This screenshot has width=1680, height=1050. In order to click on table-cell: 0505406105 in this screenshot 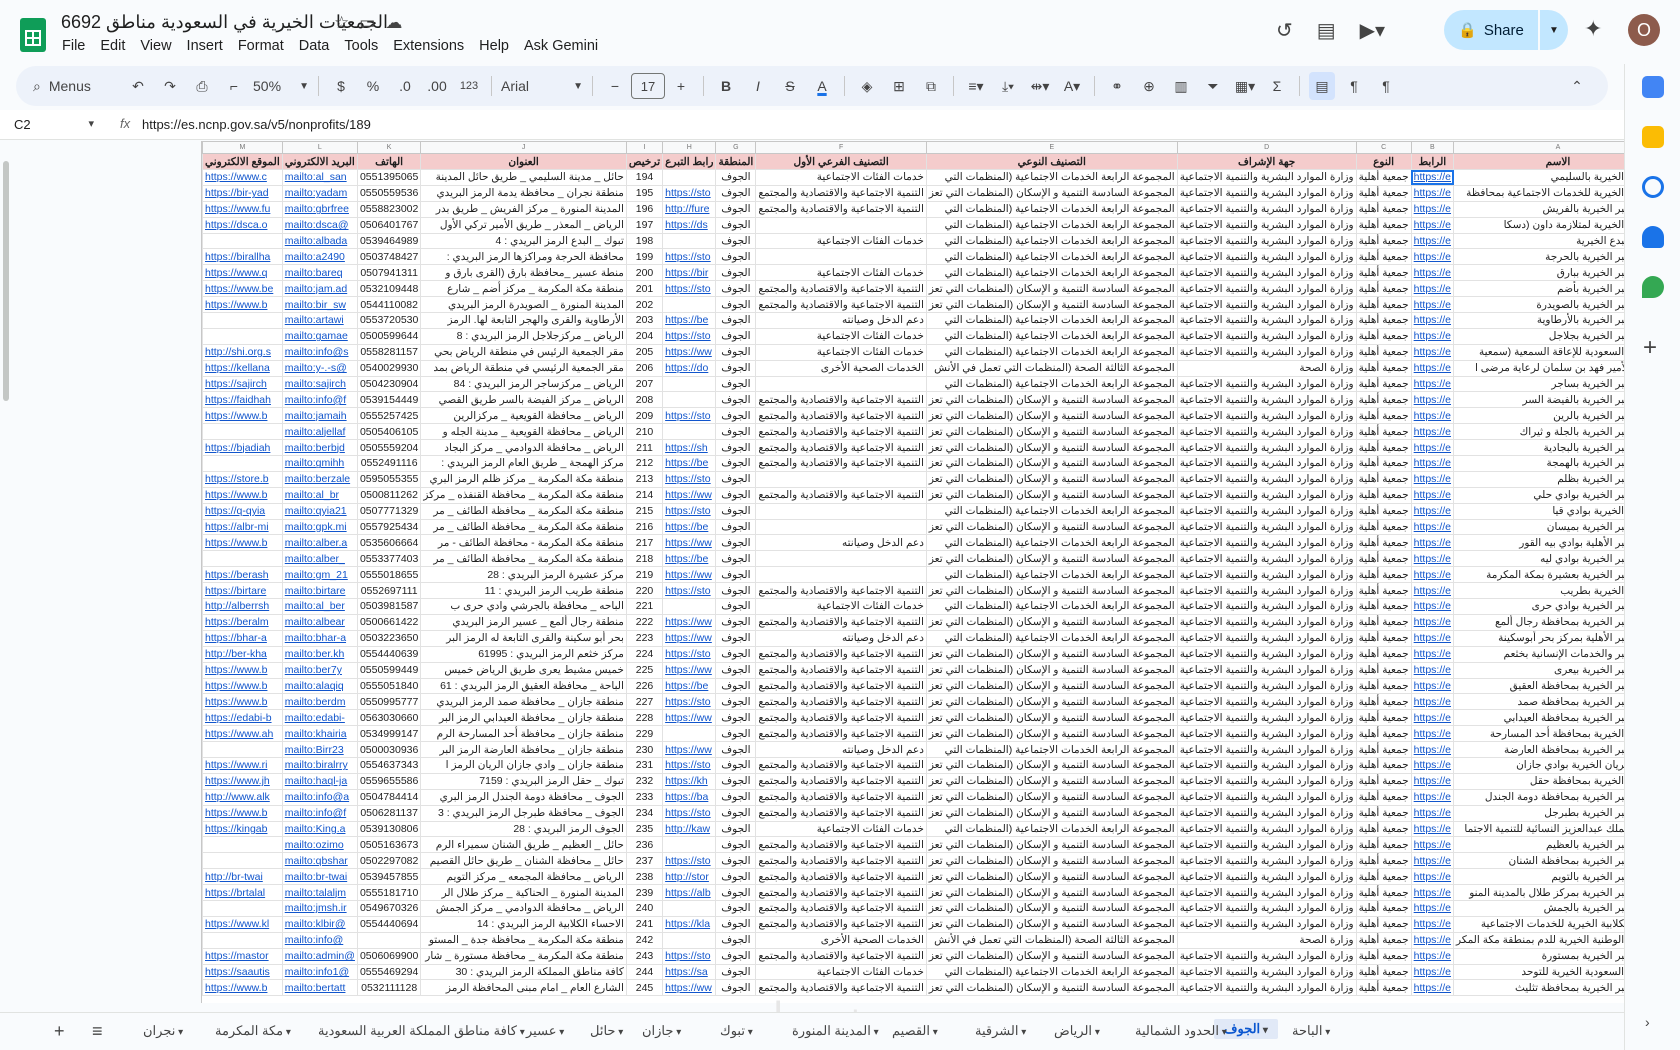, I will do `click(389, 432)`.